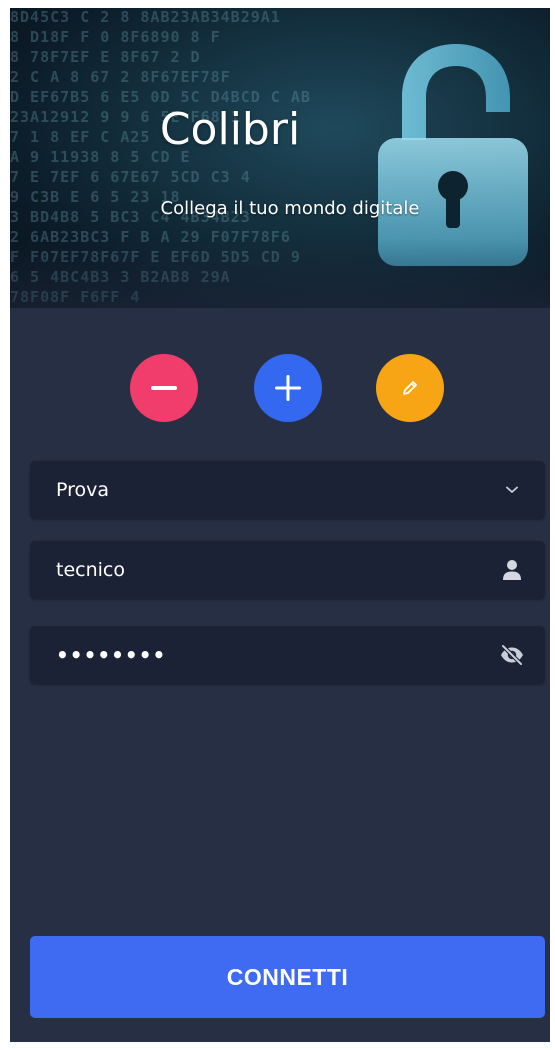  I want to click on header-fade, so click(280, 273).